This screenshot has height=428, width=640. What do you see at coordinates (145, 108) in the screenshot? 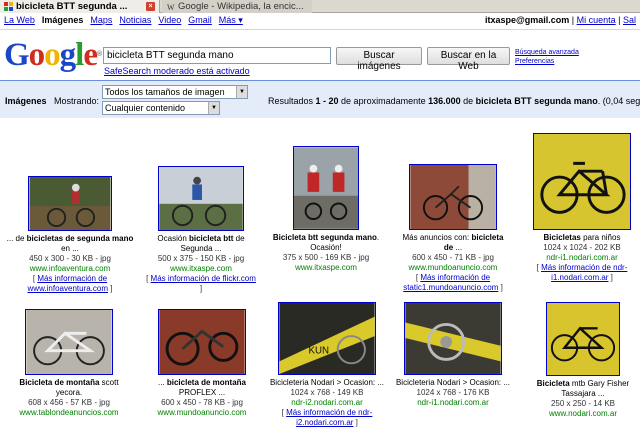
I see `content-type-value: Cualquier contenido` at bounding box center [145, 108].